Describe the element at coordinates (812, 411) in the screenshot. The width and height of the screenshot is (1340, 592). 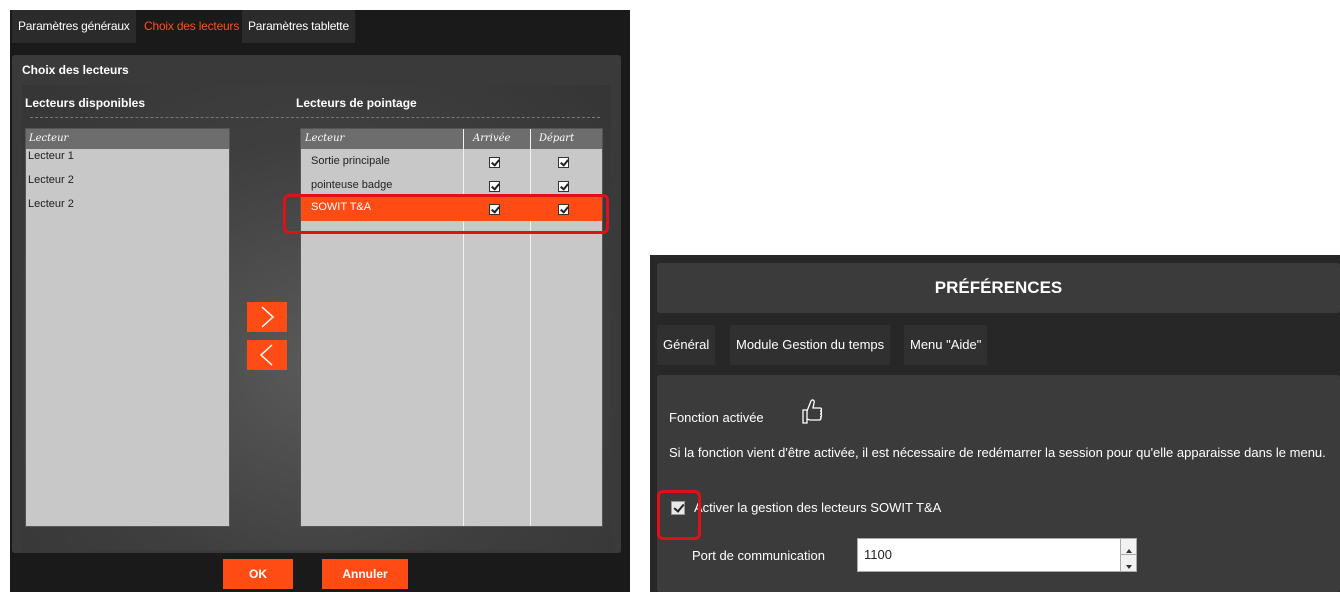
I see `thumbs-up-icon` at that location.